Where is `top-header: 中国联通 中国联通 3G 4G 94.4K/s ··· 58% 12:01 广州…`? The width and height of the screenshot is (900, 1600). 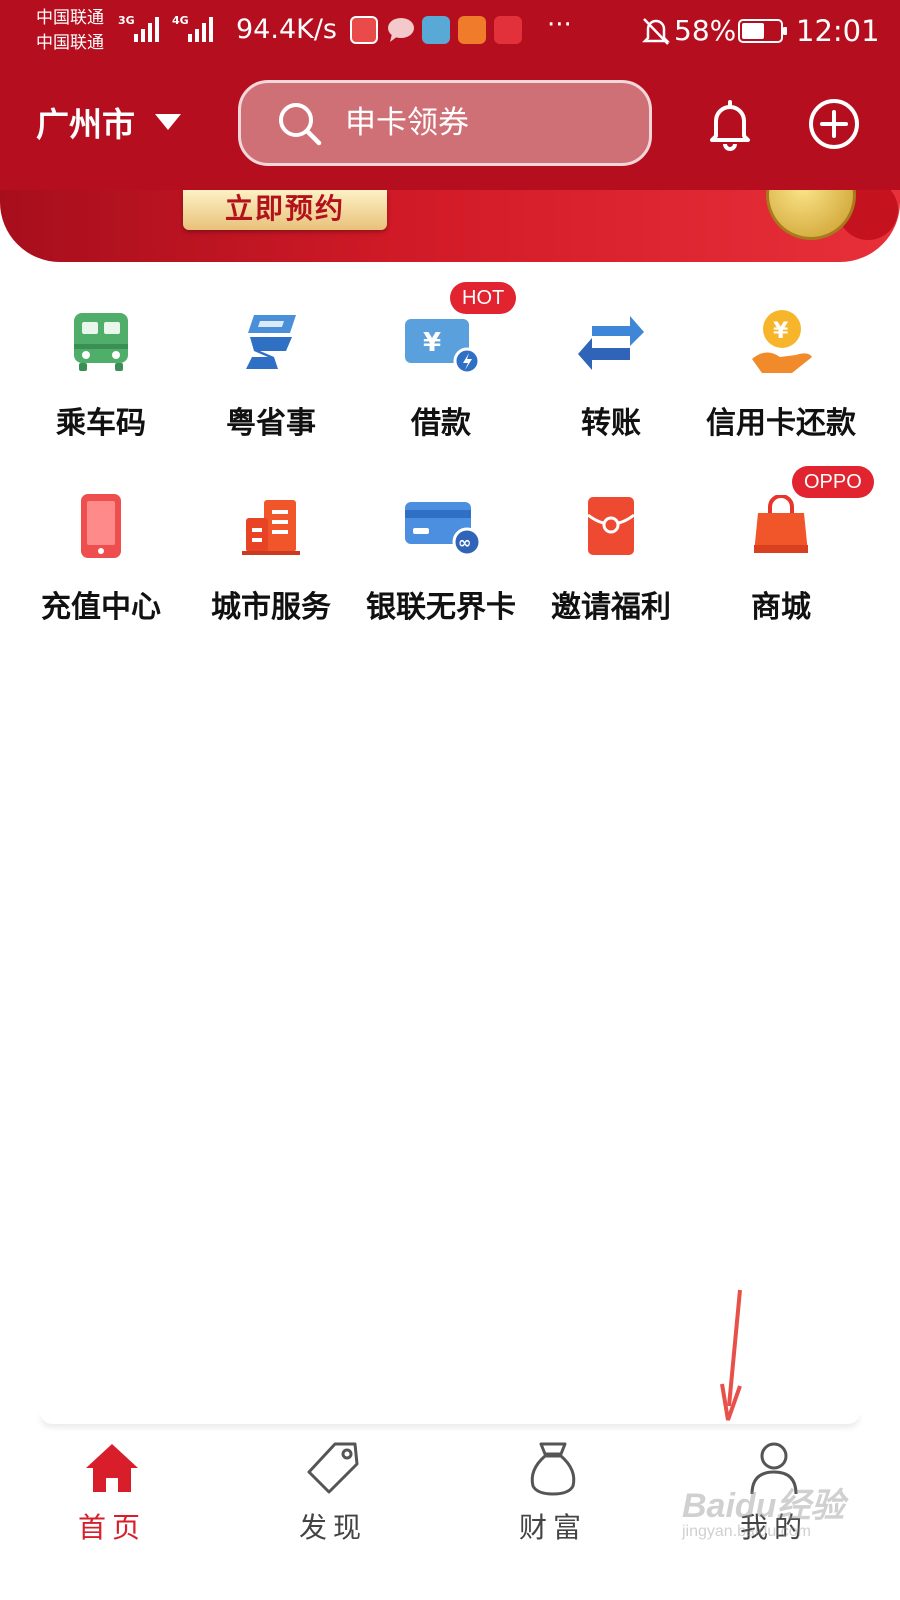 top-header: 中国联通 中国联通 3G 4G 94.4K/s ··· 58% 12:01 广州… is located at coordinates (450, 95).